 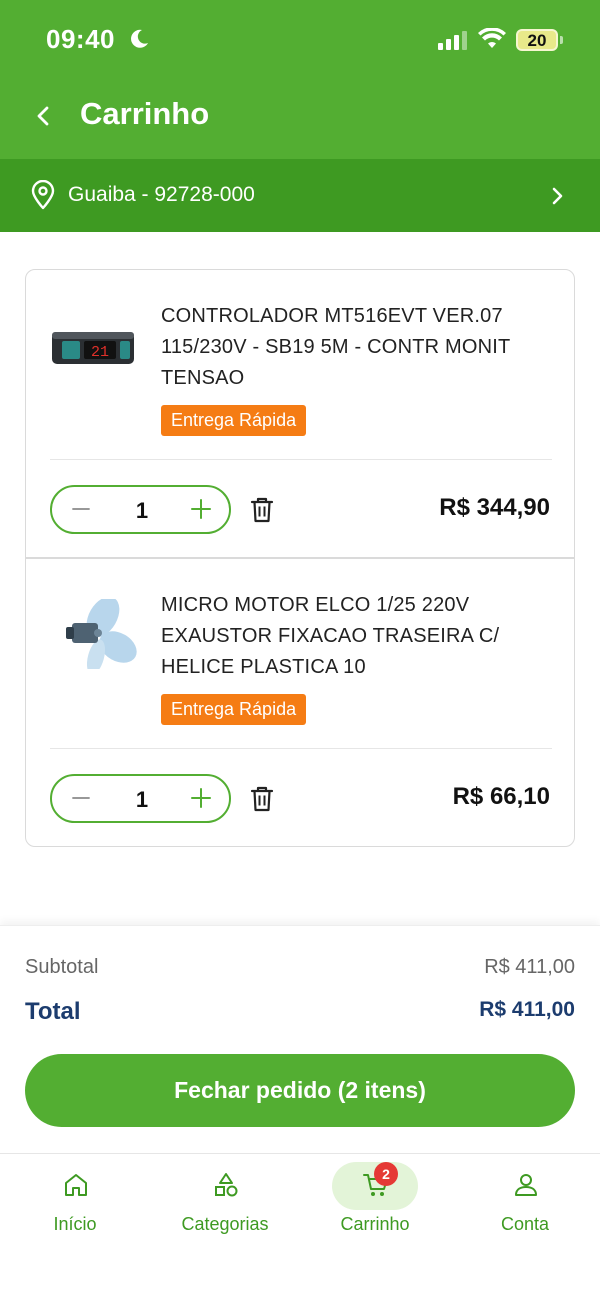 I want to click on status-time: 09:40, so click(x=80, y=39).